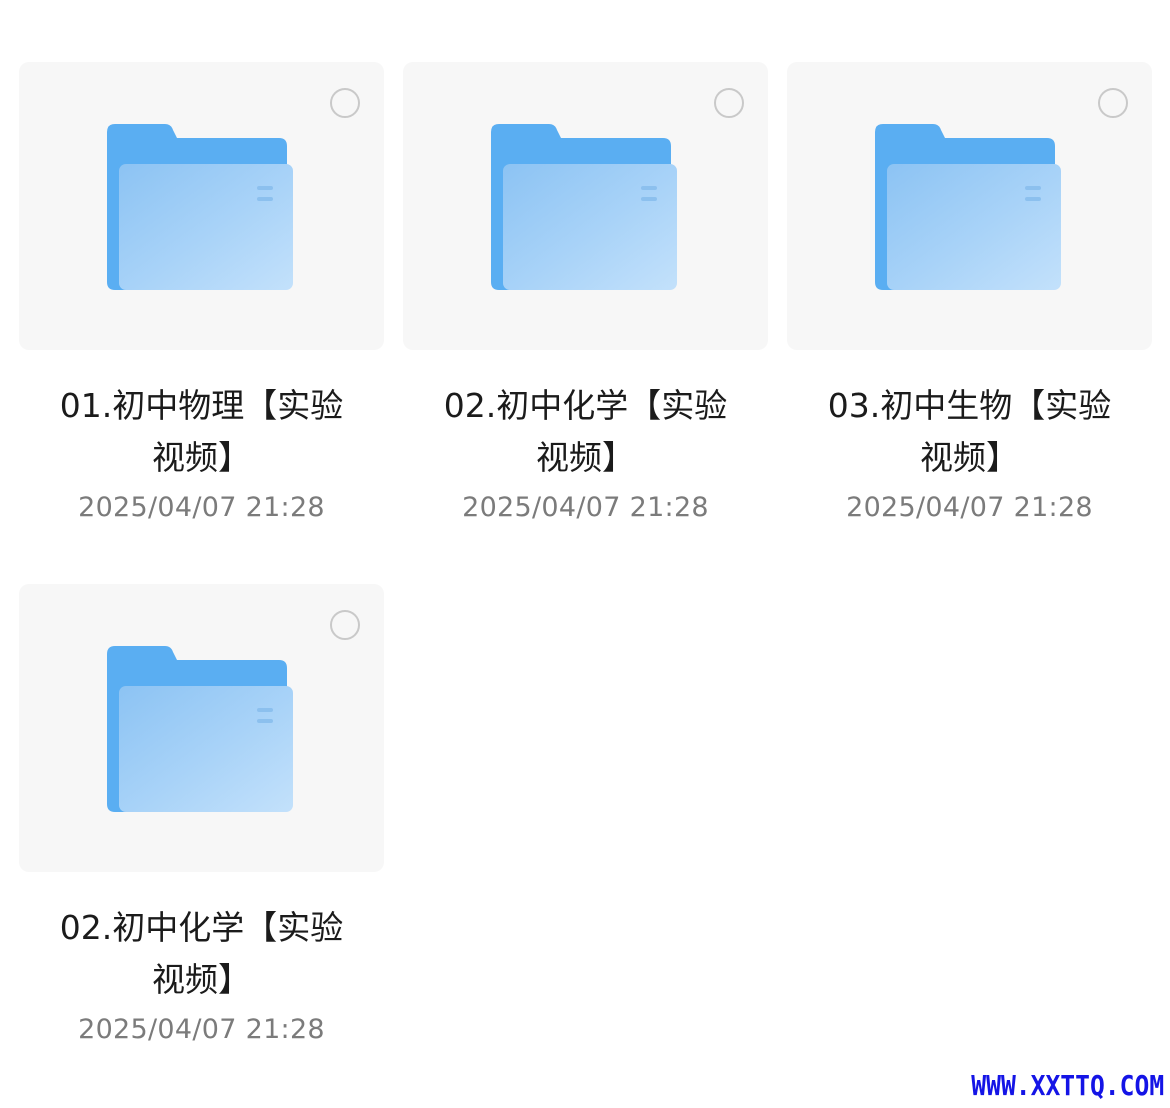 The height and width of the screenshot is (1108, 1170). What do you see at coordinates (1067, 1085) in the screenshot?
I see `watermark: WWW.XXTTQ.COM` at bounding box center [1067, 1085].